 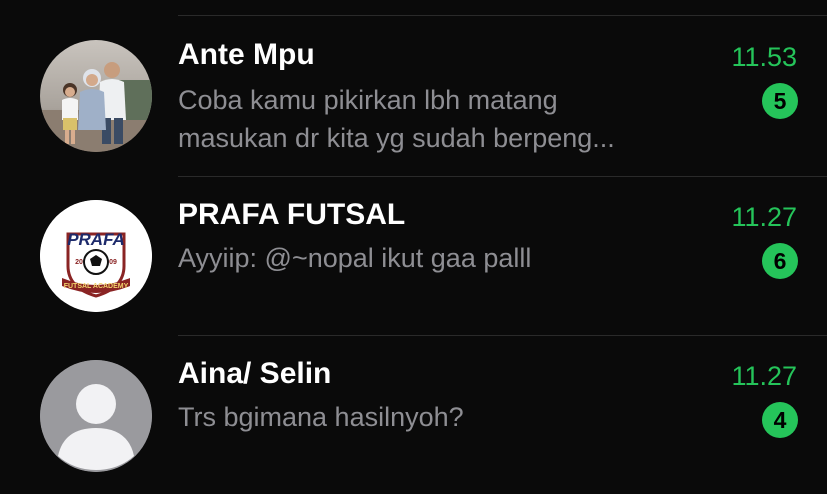 I want to click on chat-preview-line: Trs bgimana hasilnyoh?, so click(x=321, y=417).